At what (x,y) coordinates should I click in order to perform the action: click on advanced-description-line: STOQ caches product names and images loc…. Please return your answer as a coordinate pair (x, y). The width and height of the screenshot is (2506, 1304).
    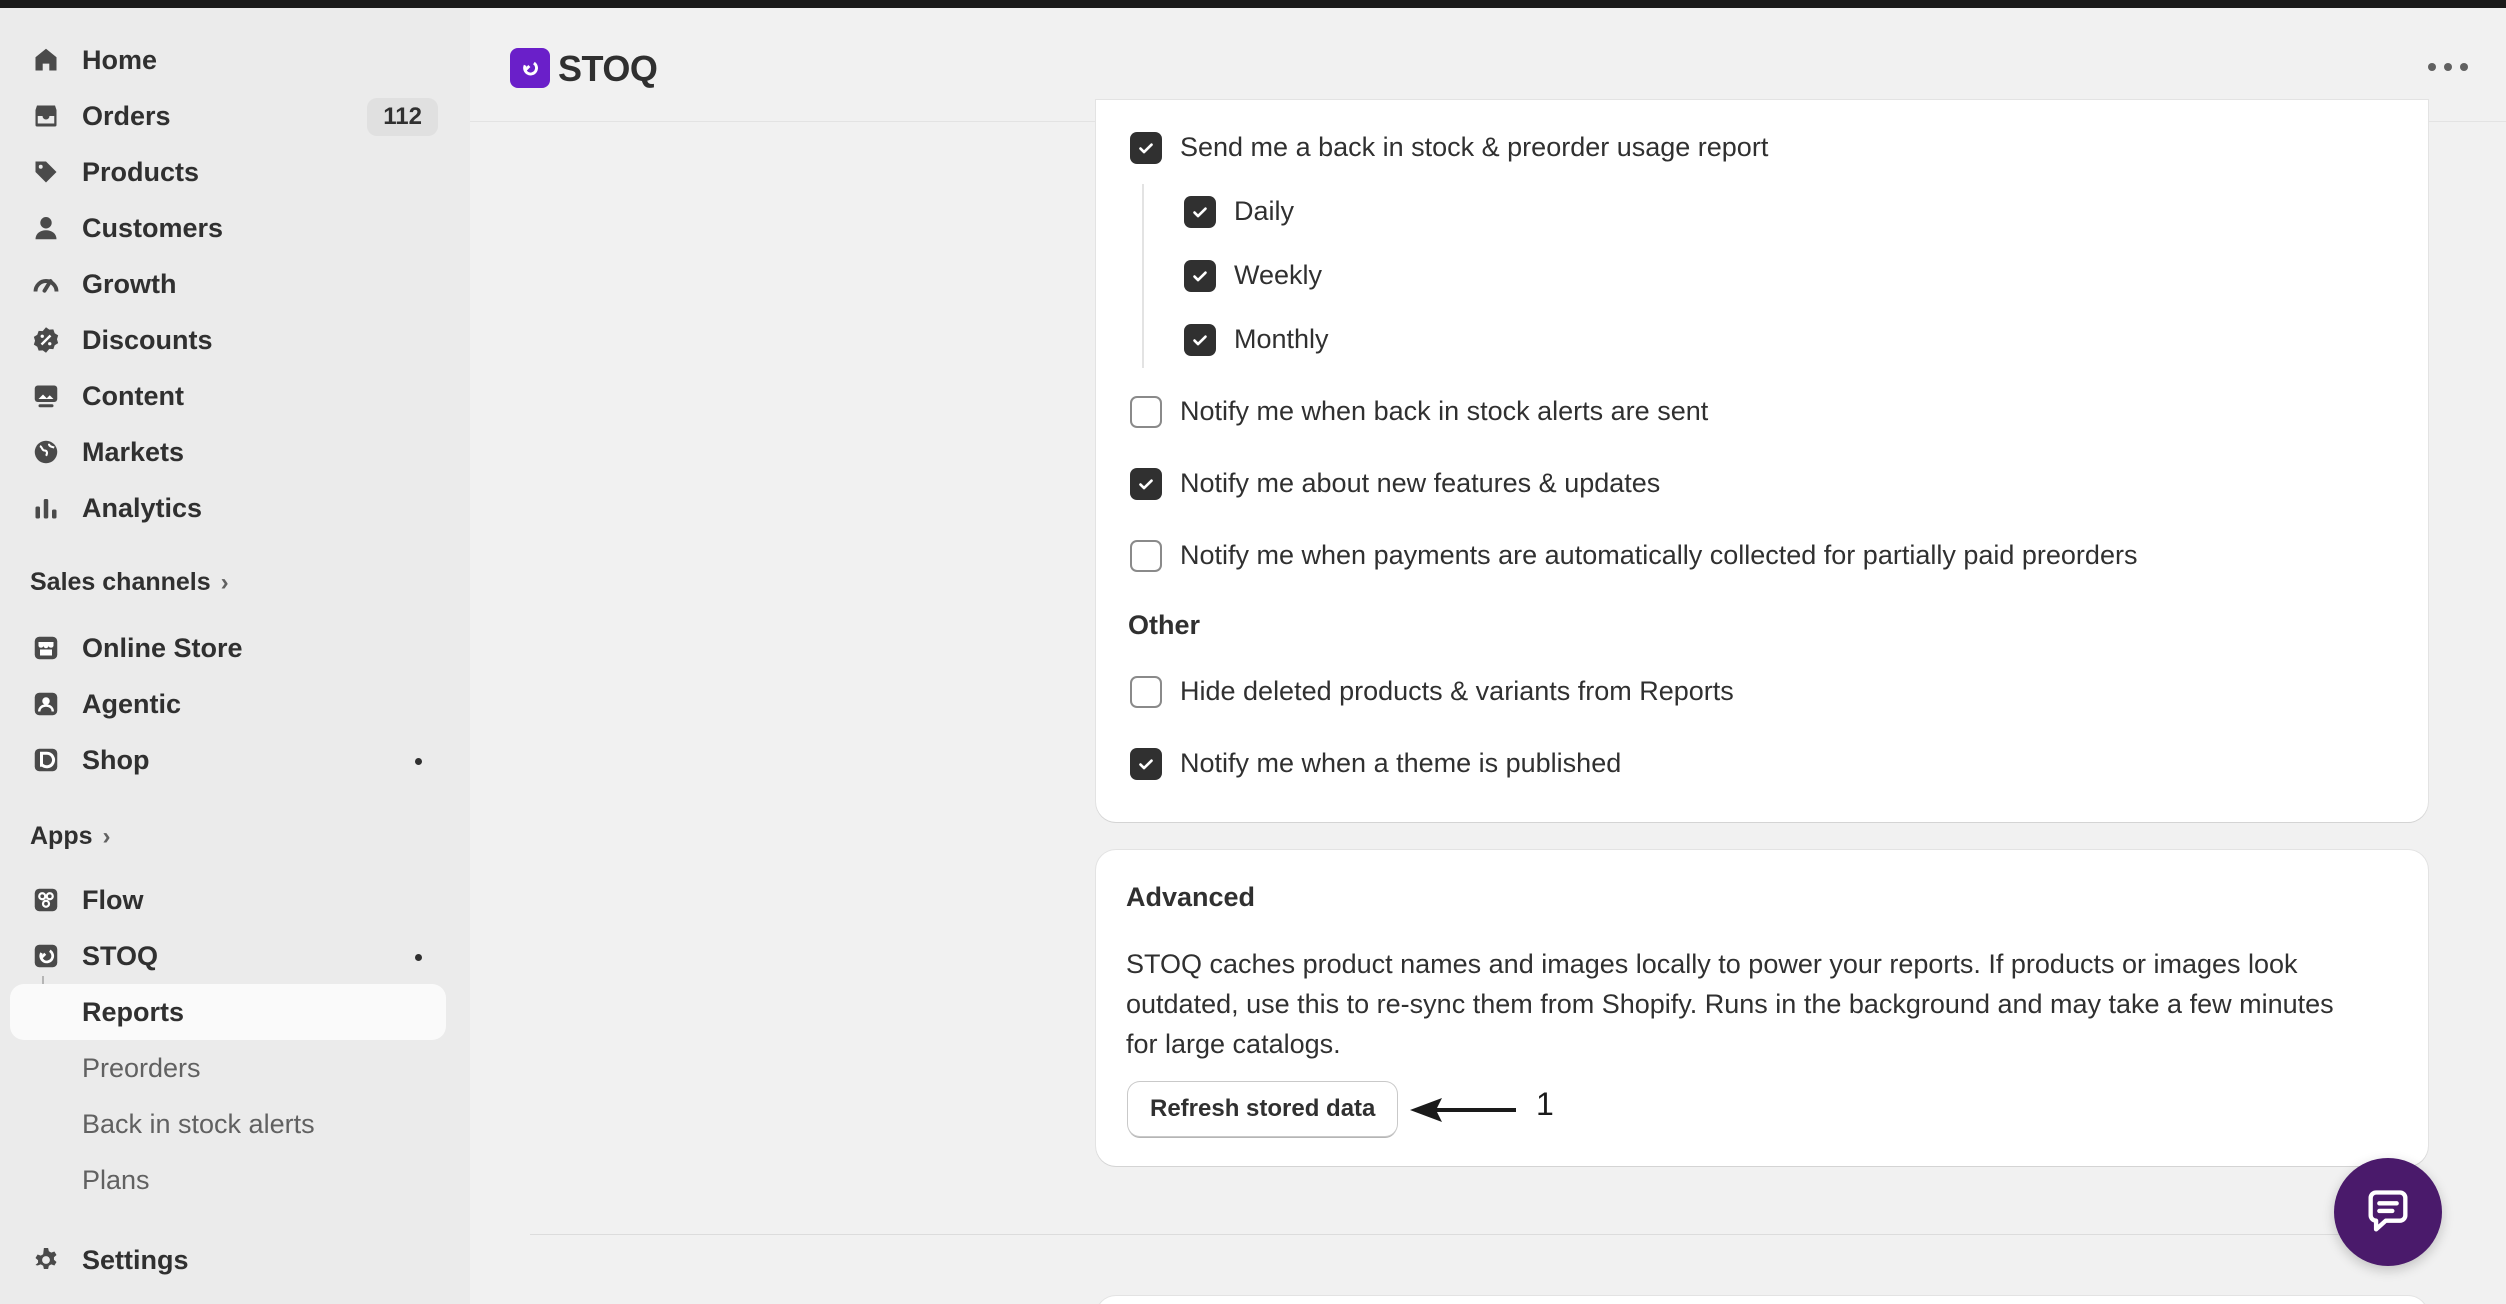
    Looking at the image, I should click on (1712, 964).